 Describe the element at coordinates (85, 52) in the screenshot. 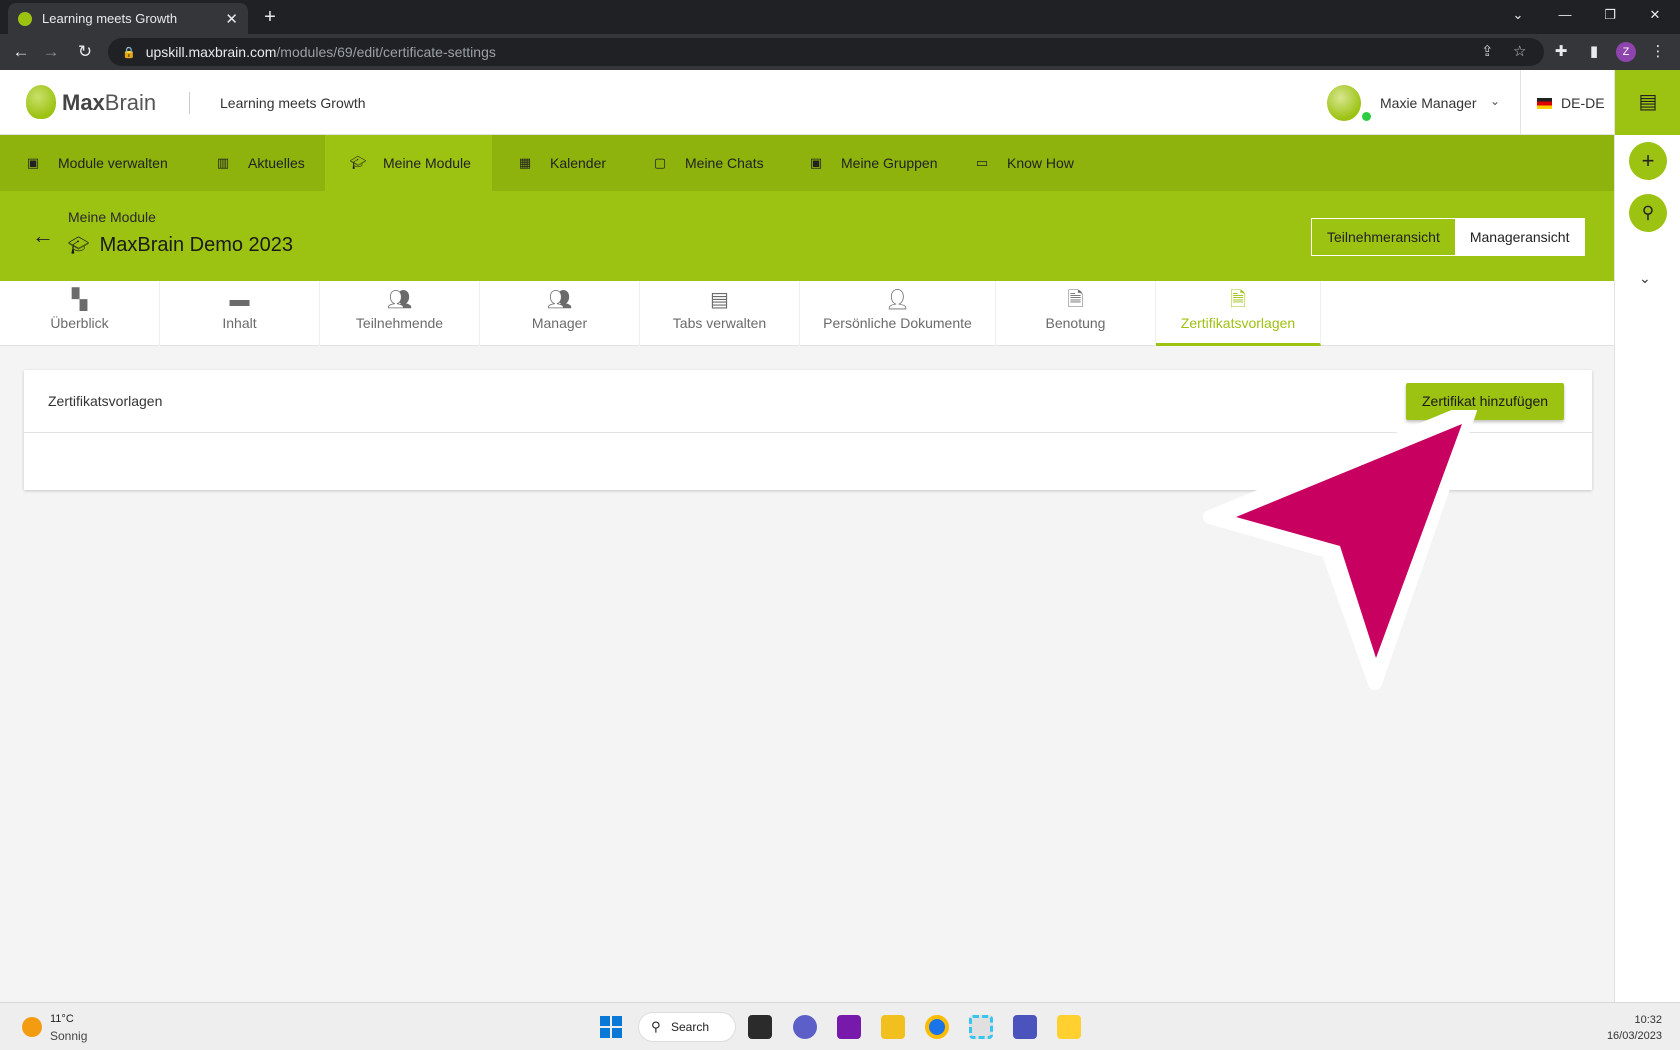

I see `reload-icon: ↻` at that location.